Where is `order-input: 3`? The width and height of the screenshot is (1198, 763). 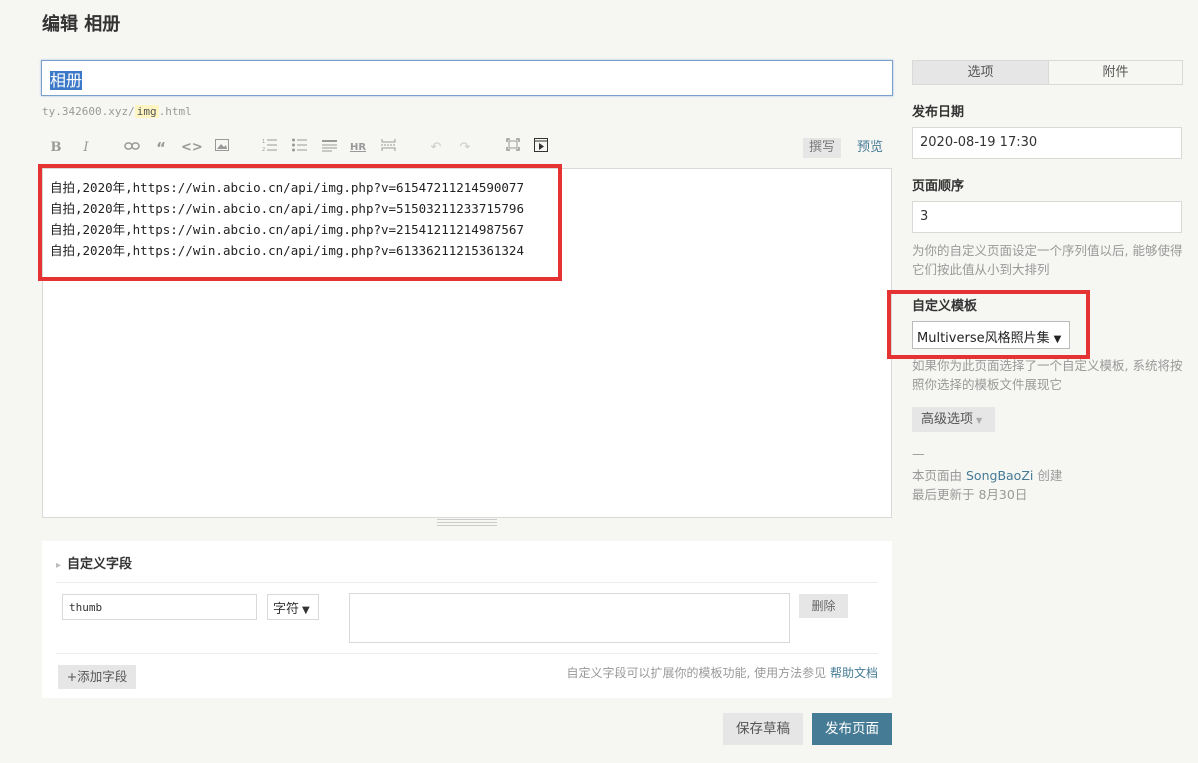 order-input: 3 is located at coordinates (1047, 217).